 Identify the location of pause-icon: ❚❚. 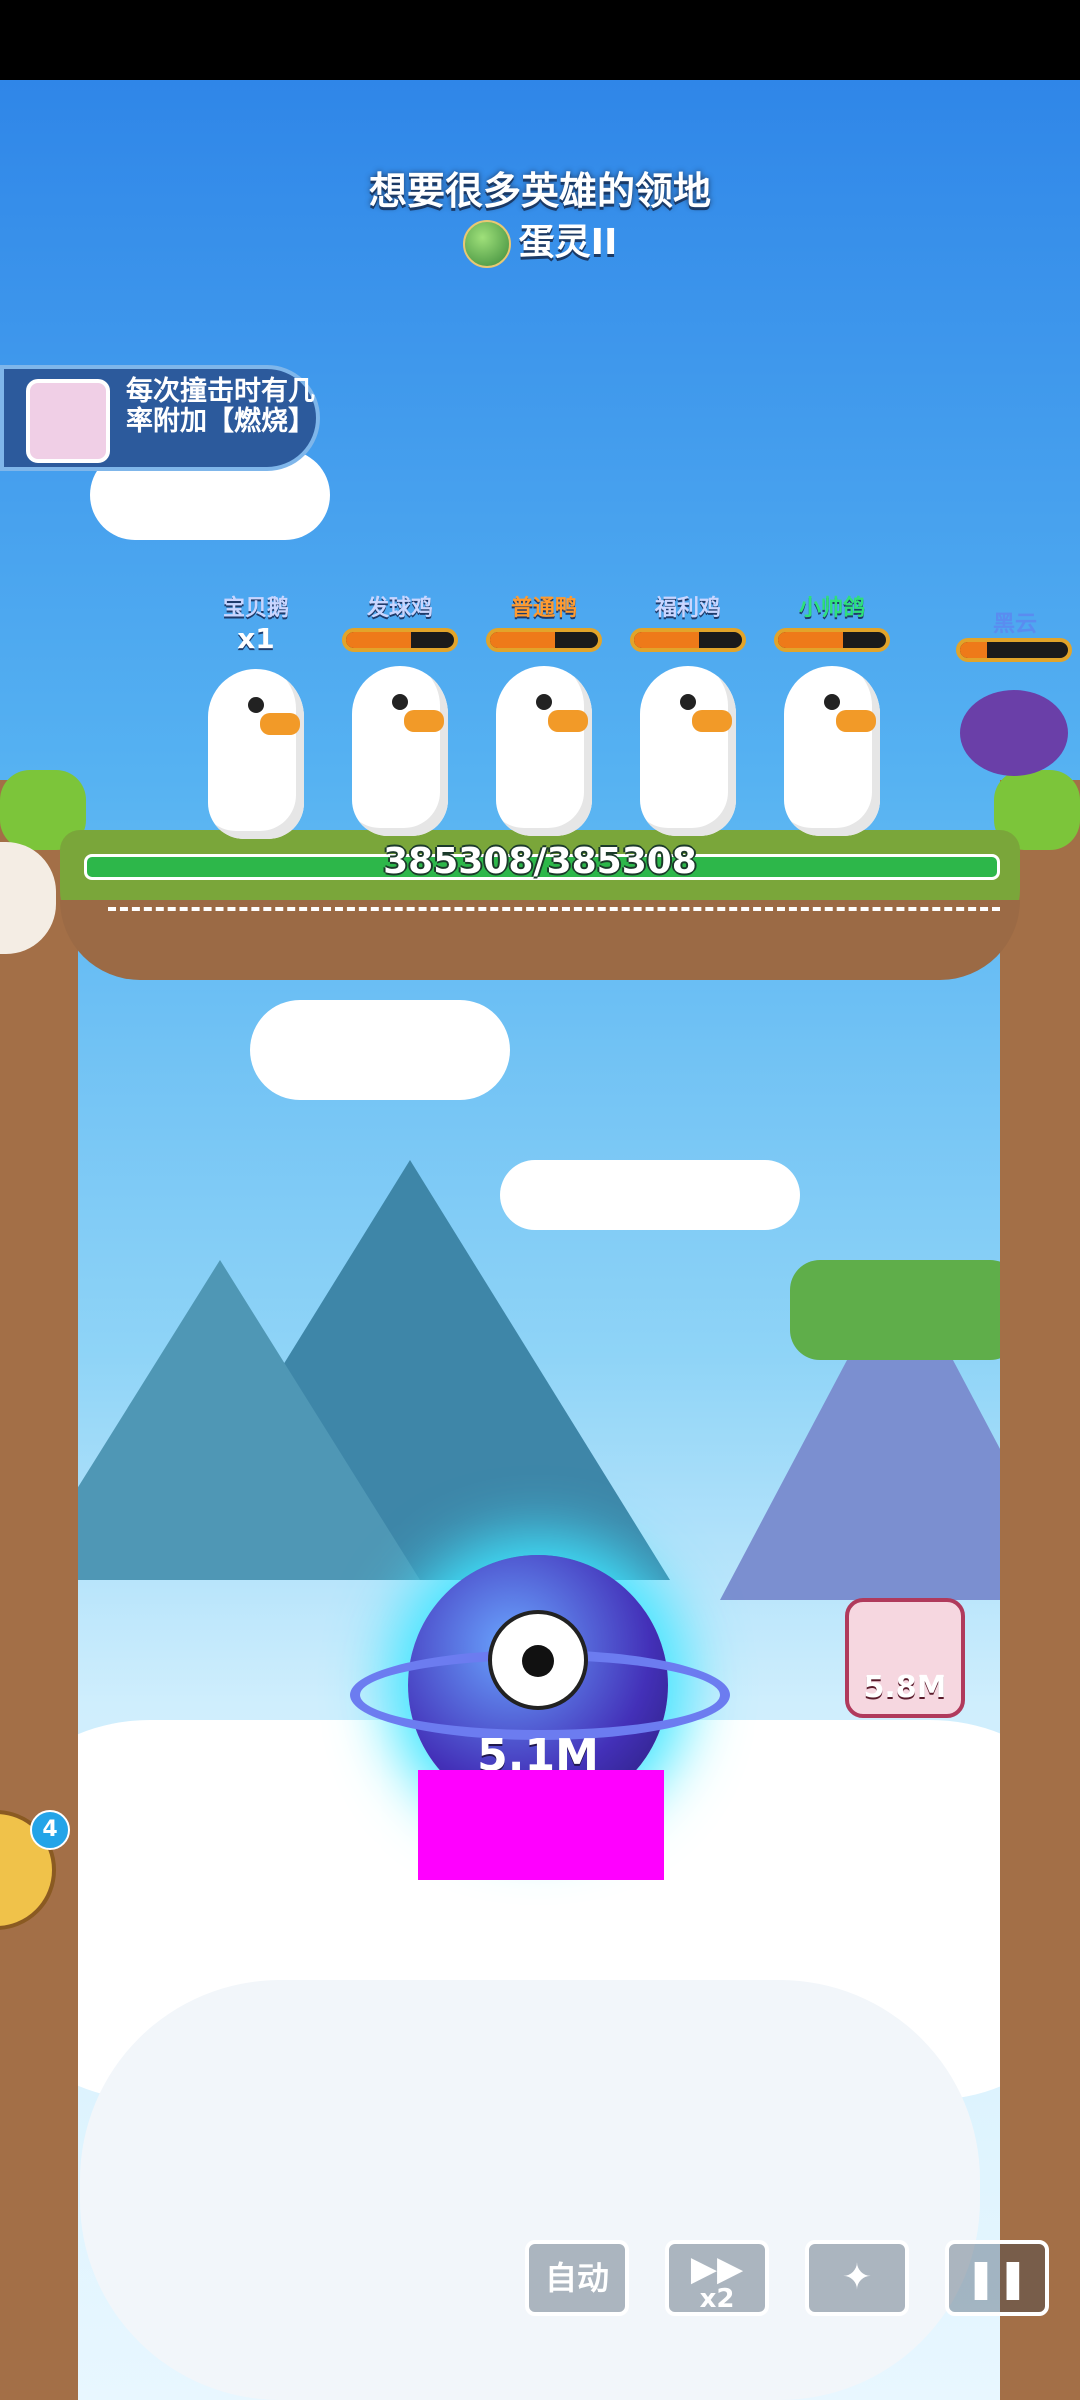
(997, 2278).